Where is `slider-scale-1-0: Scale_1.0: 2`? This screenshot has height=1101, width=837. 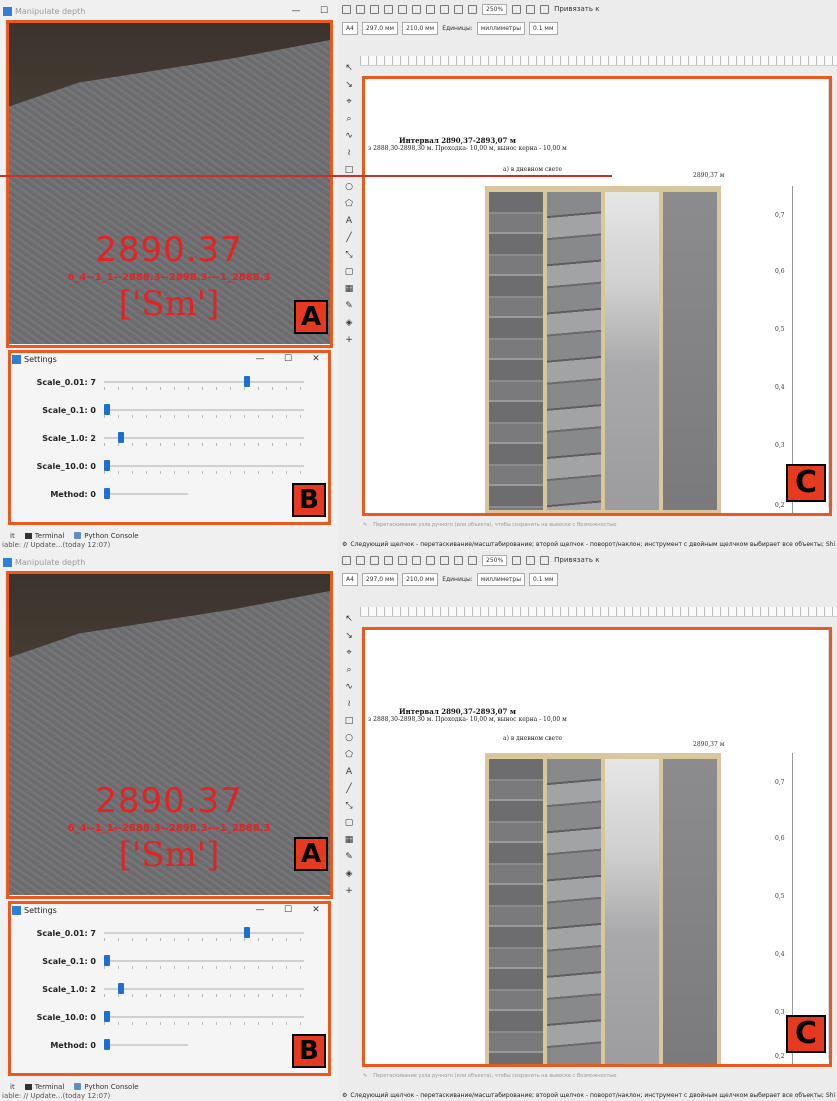
slider-scale-1-0: Scale_1.0: 2 is located at coordinates (169, 989).